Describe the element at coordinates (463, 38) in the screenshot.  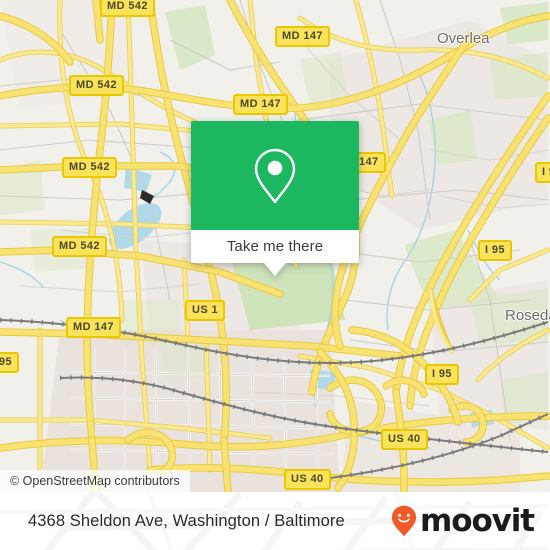
I see `place-label-overlea: Overlea` at that location.